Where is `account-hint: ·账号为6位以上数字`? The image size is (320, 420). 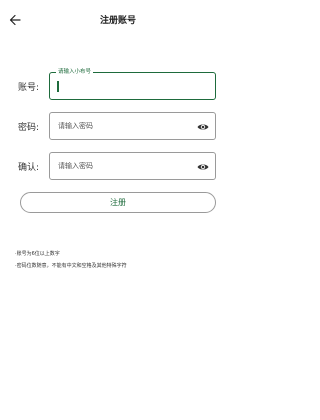 account-hint: ·账号为6位以上数字 is located at coordinates (37, 254).